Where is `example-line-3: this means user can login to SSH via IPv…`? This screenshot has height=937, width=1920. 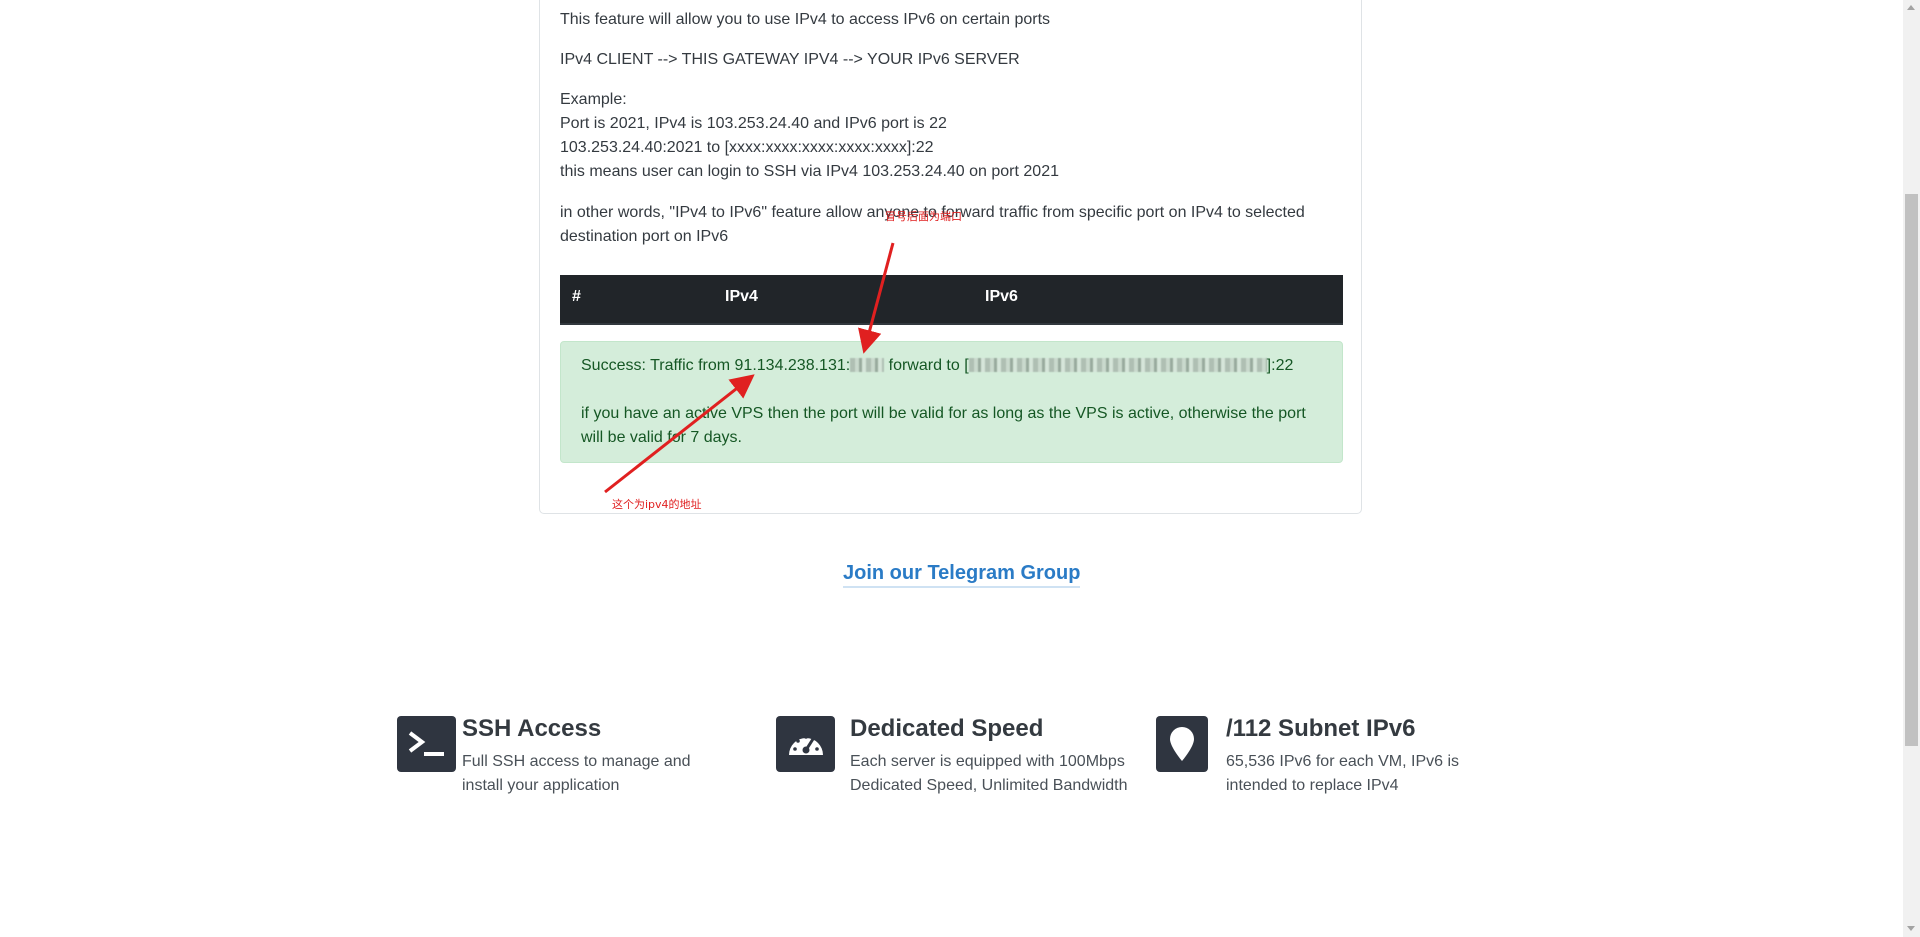 example-line-3: this means user can login to SSH via IPv… is located at coordinates (809, 171).